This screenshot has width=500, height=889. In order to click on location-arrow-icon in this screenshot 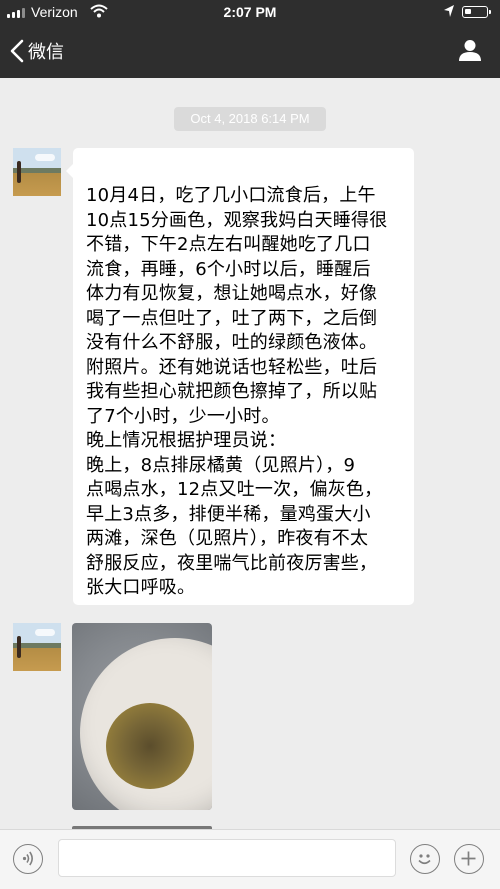, I will do `click(449, 12)`.